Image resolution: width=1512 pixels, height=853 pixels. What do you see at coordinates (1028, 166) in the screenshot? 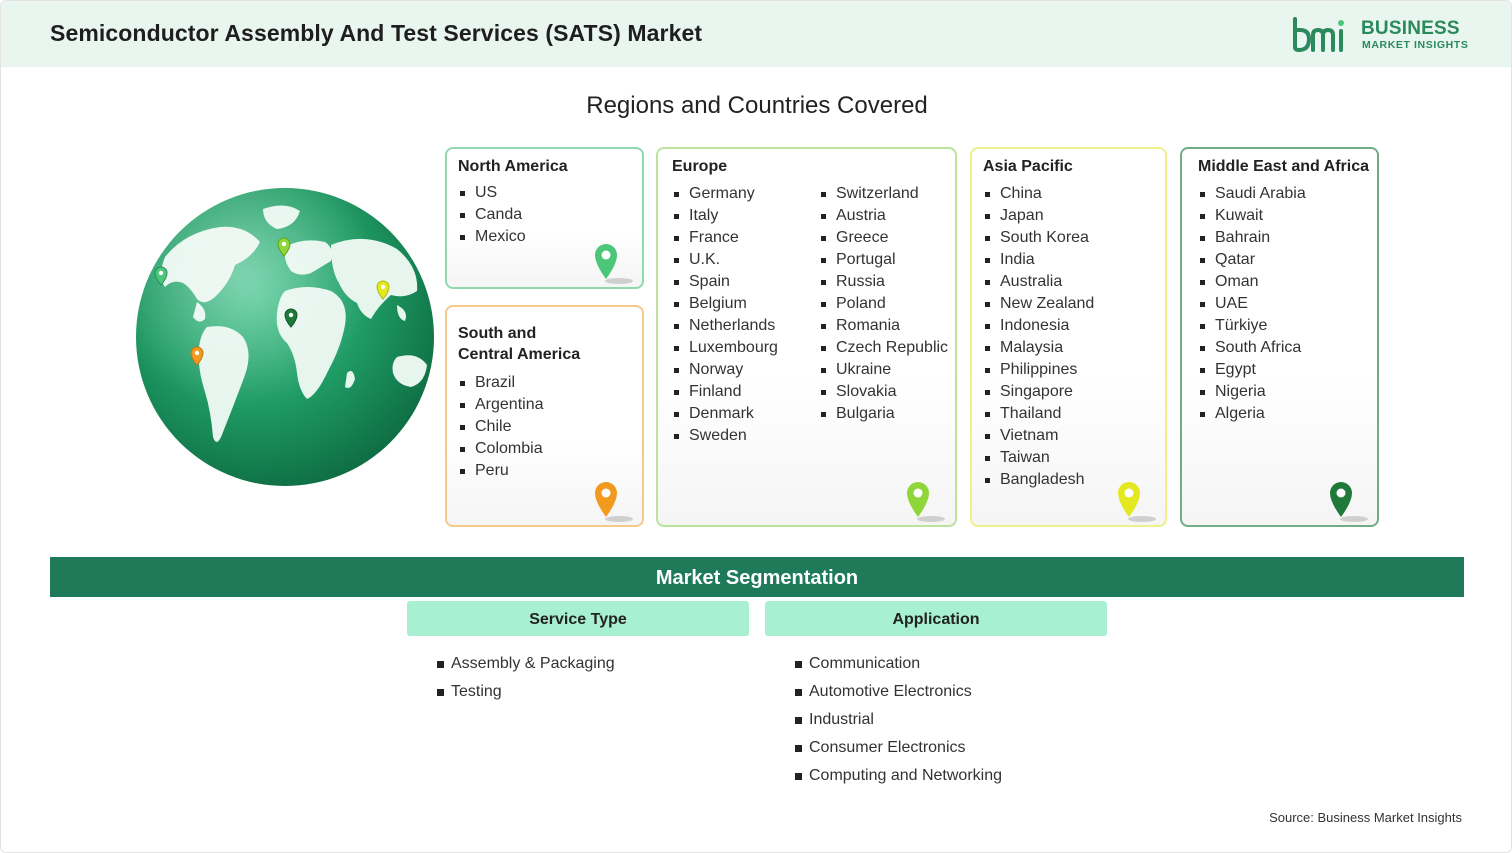
I see `region-title-asia-pacific: Asia Pacific` at bounding box center [1028, 166].